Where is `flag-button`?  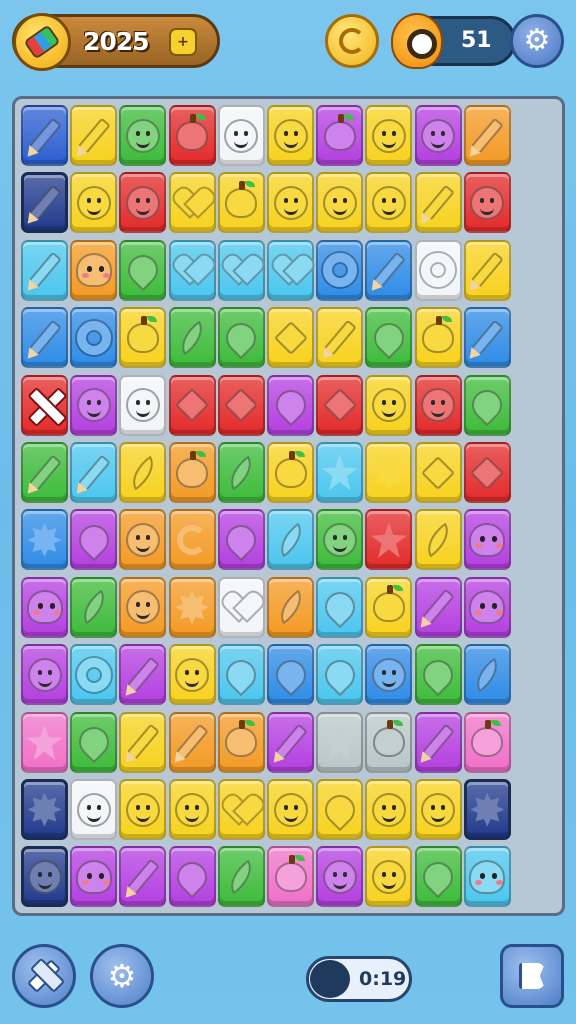 flag-button is located at coordinates (532, 976).